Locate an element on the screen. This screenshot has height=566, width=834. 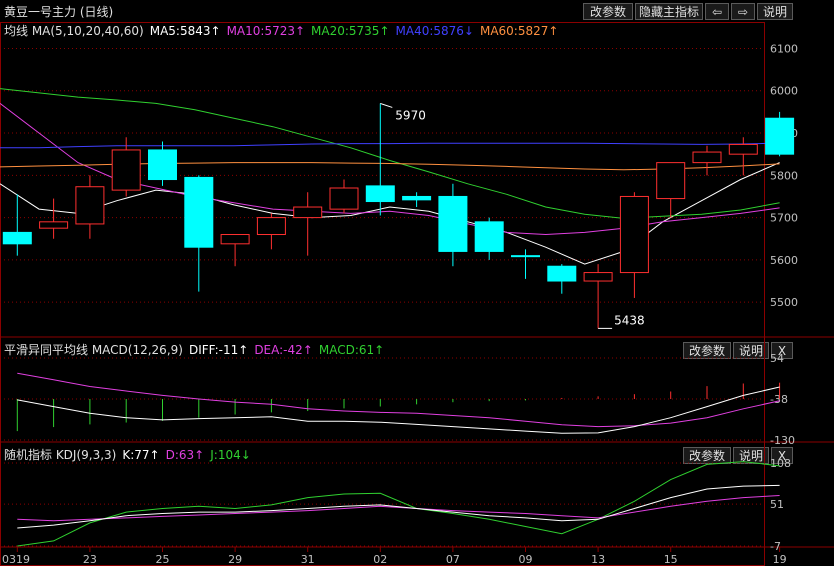
price-tick-label: 6100 is located at coordinates (784, 48).